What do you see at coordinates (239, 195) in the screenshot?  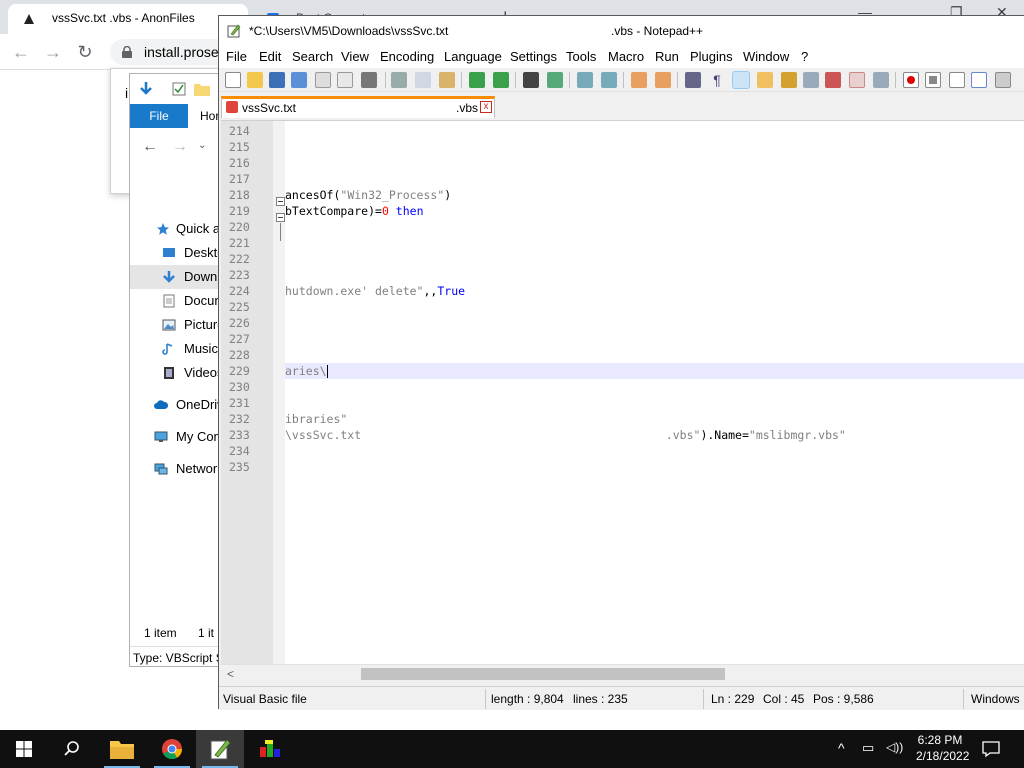 I see `line-number: 218` at bounding box center [239, 195].